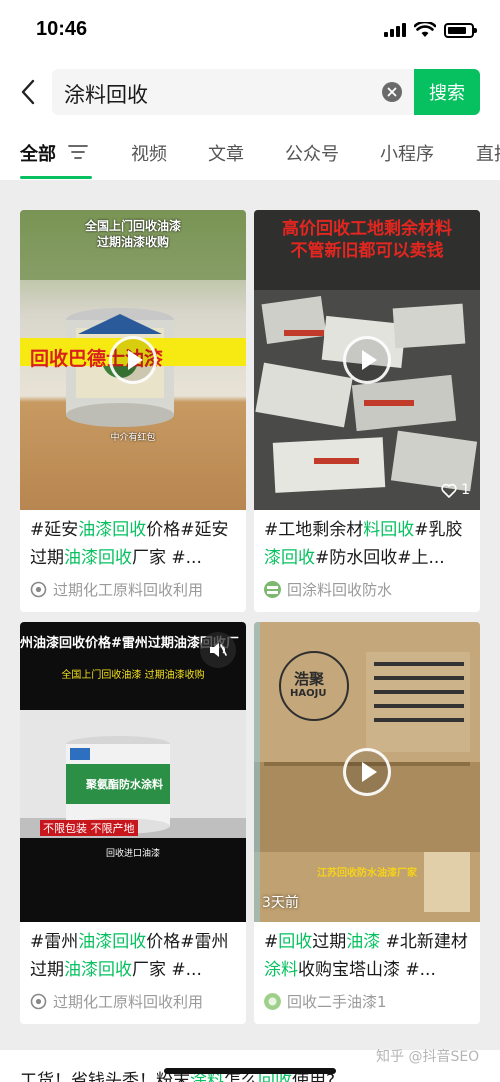  Describe the element at coordinates (132, 854) in the screenshot. I see `overlay-text-bottom: 回收进口油漆` at that location.